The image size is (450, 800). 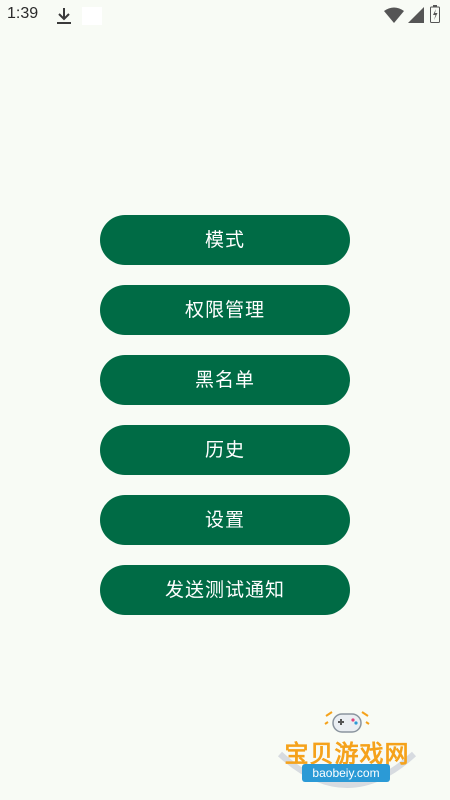 What do you see at coordinates (92, 16) in the screenshot?
I see `notification-icon` at bounding box center [92, 16].